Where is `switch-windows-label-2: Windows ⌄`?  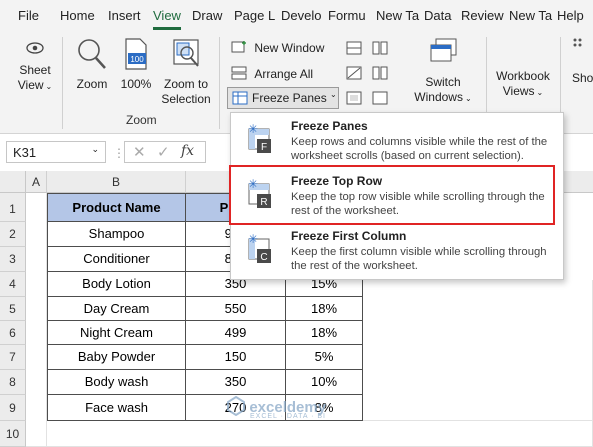 switch-windows-label-2: Windows ⌄ is located at coordinates (443, 97).